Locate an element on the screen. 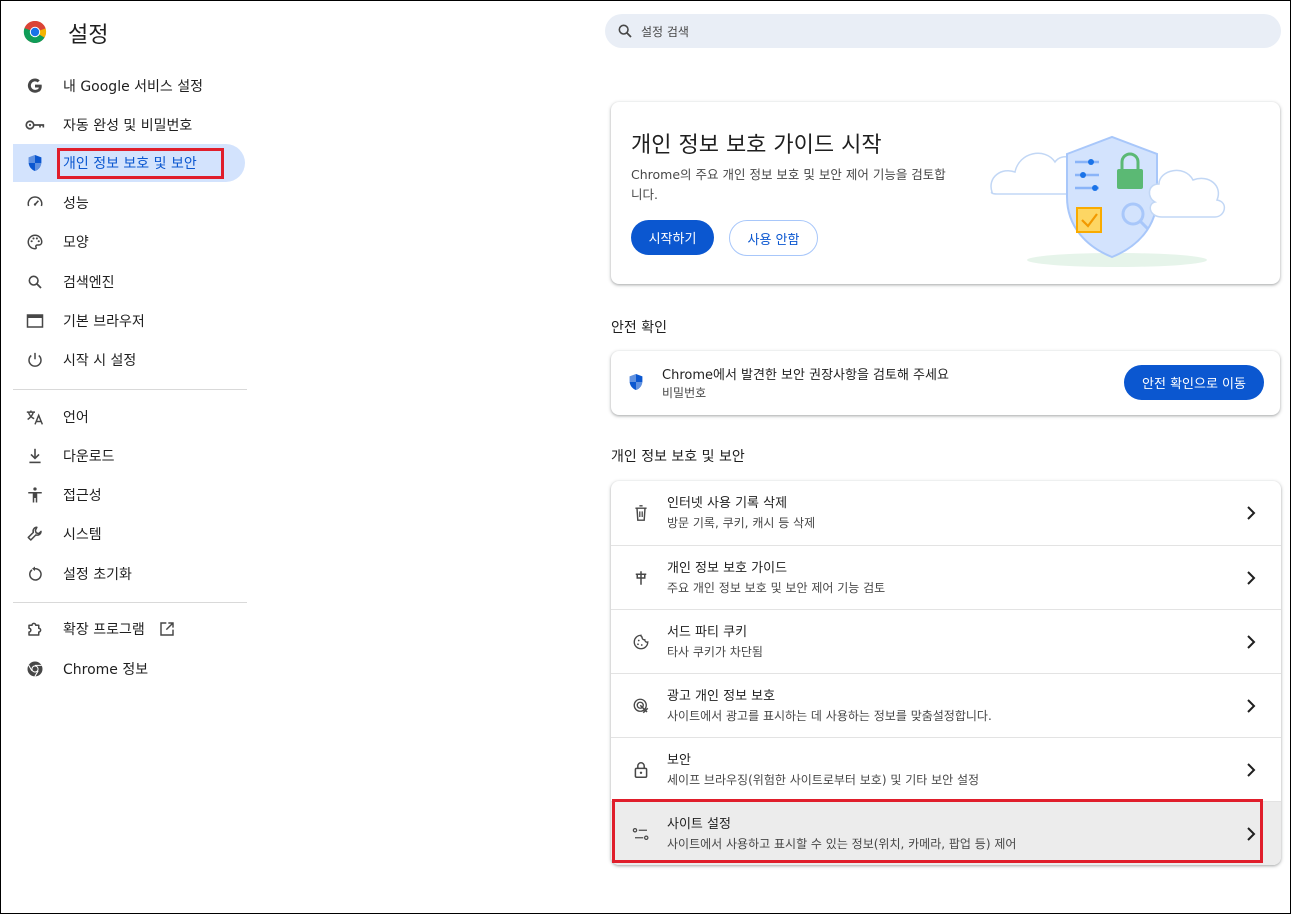  sidebar-item-search-engine: 검색엔진 is located at coordinates (129, 282).